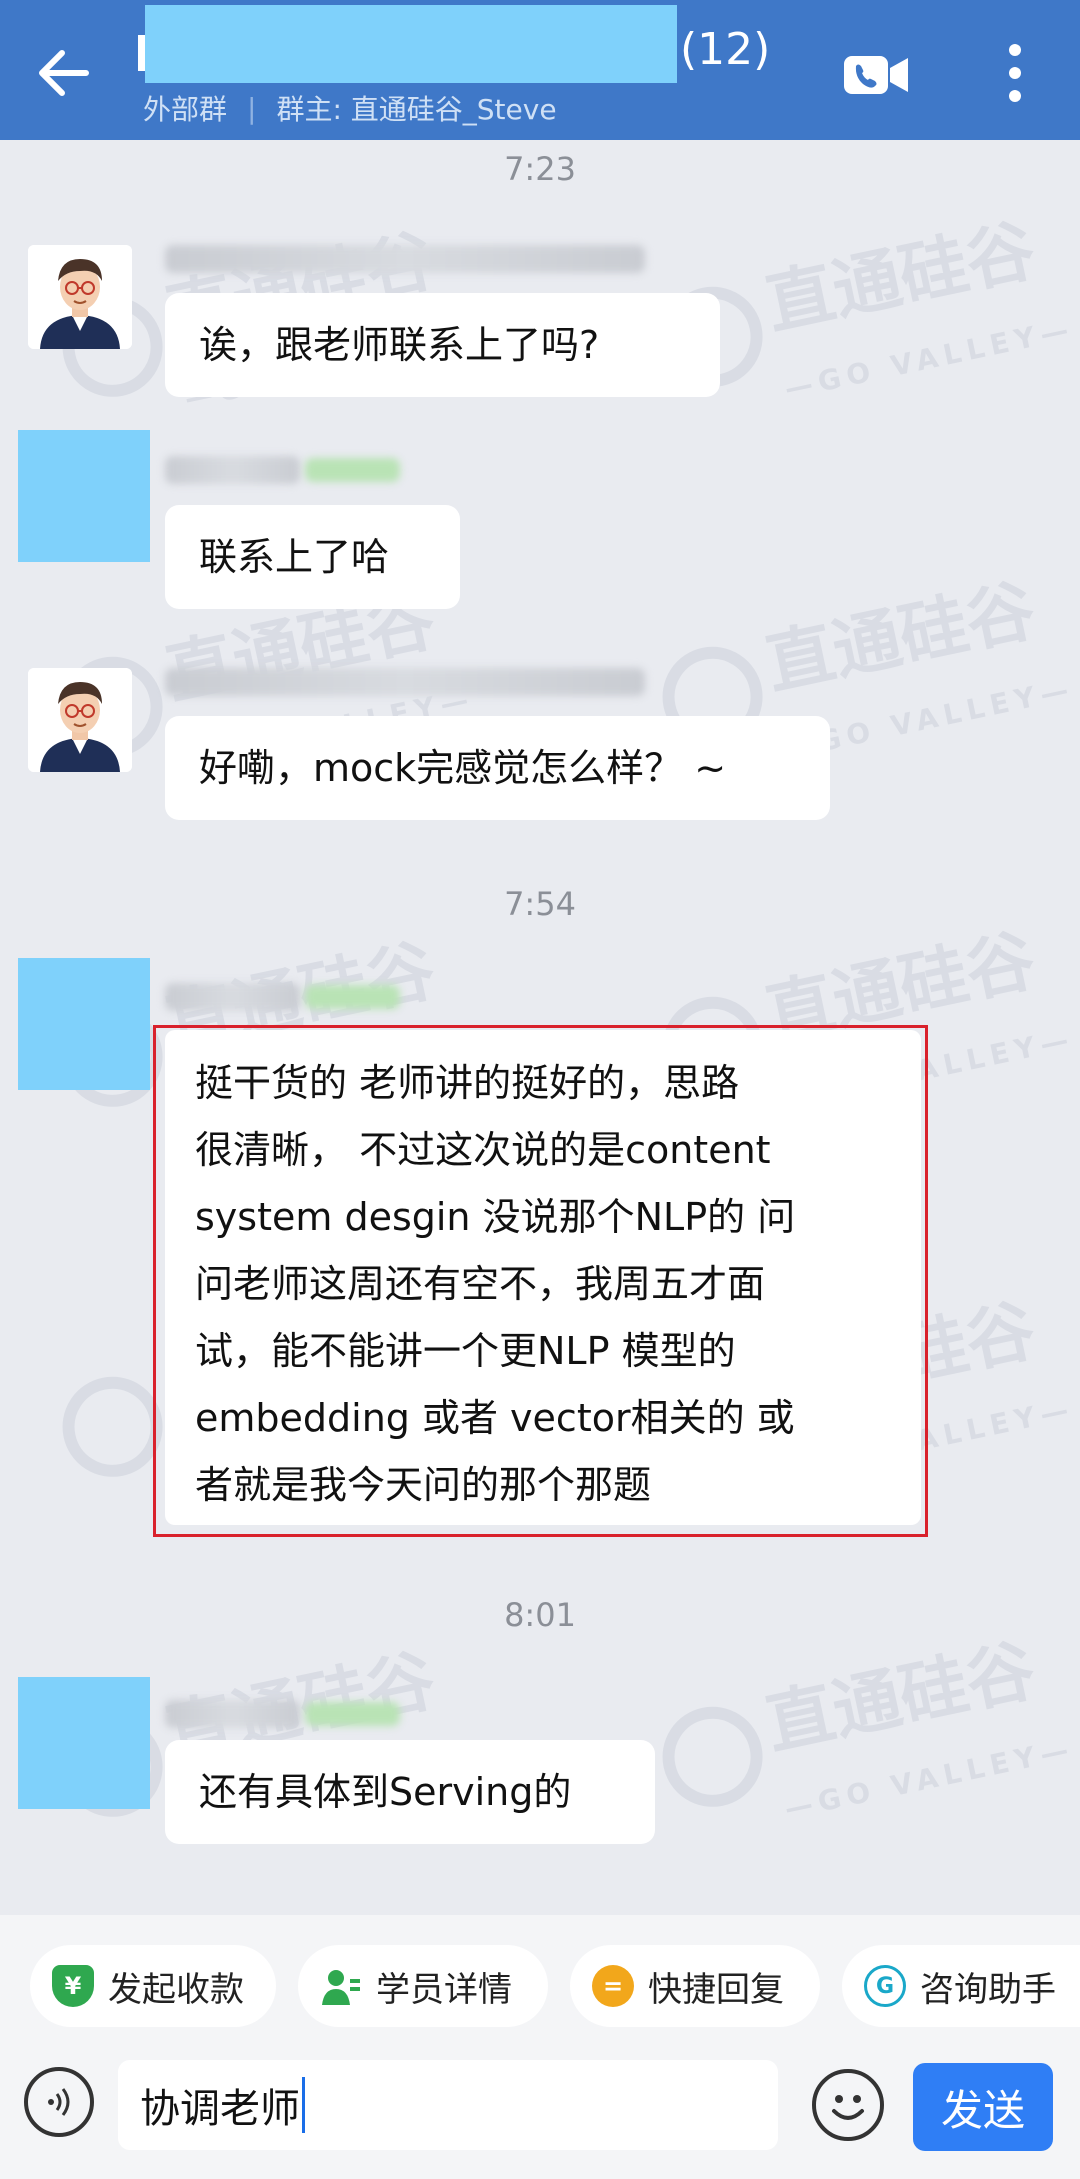 This screenshot has height=2179, width=1080. I want to click on voice-input-button, so click(59, 2102).